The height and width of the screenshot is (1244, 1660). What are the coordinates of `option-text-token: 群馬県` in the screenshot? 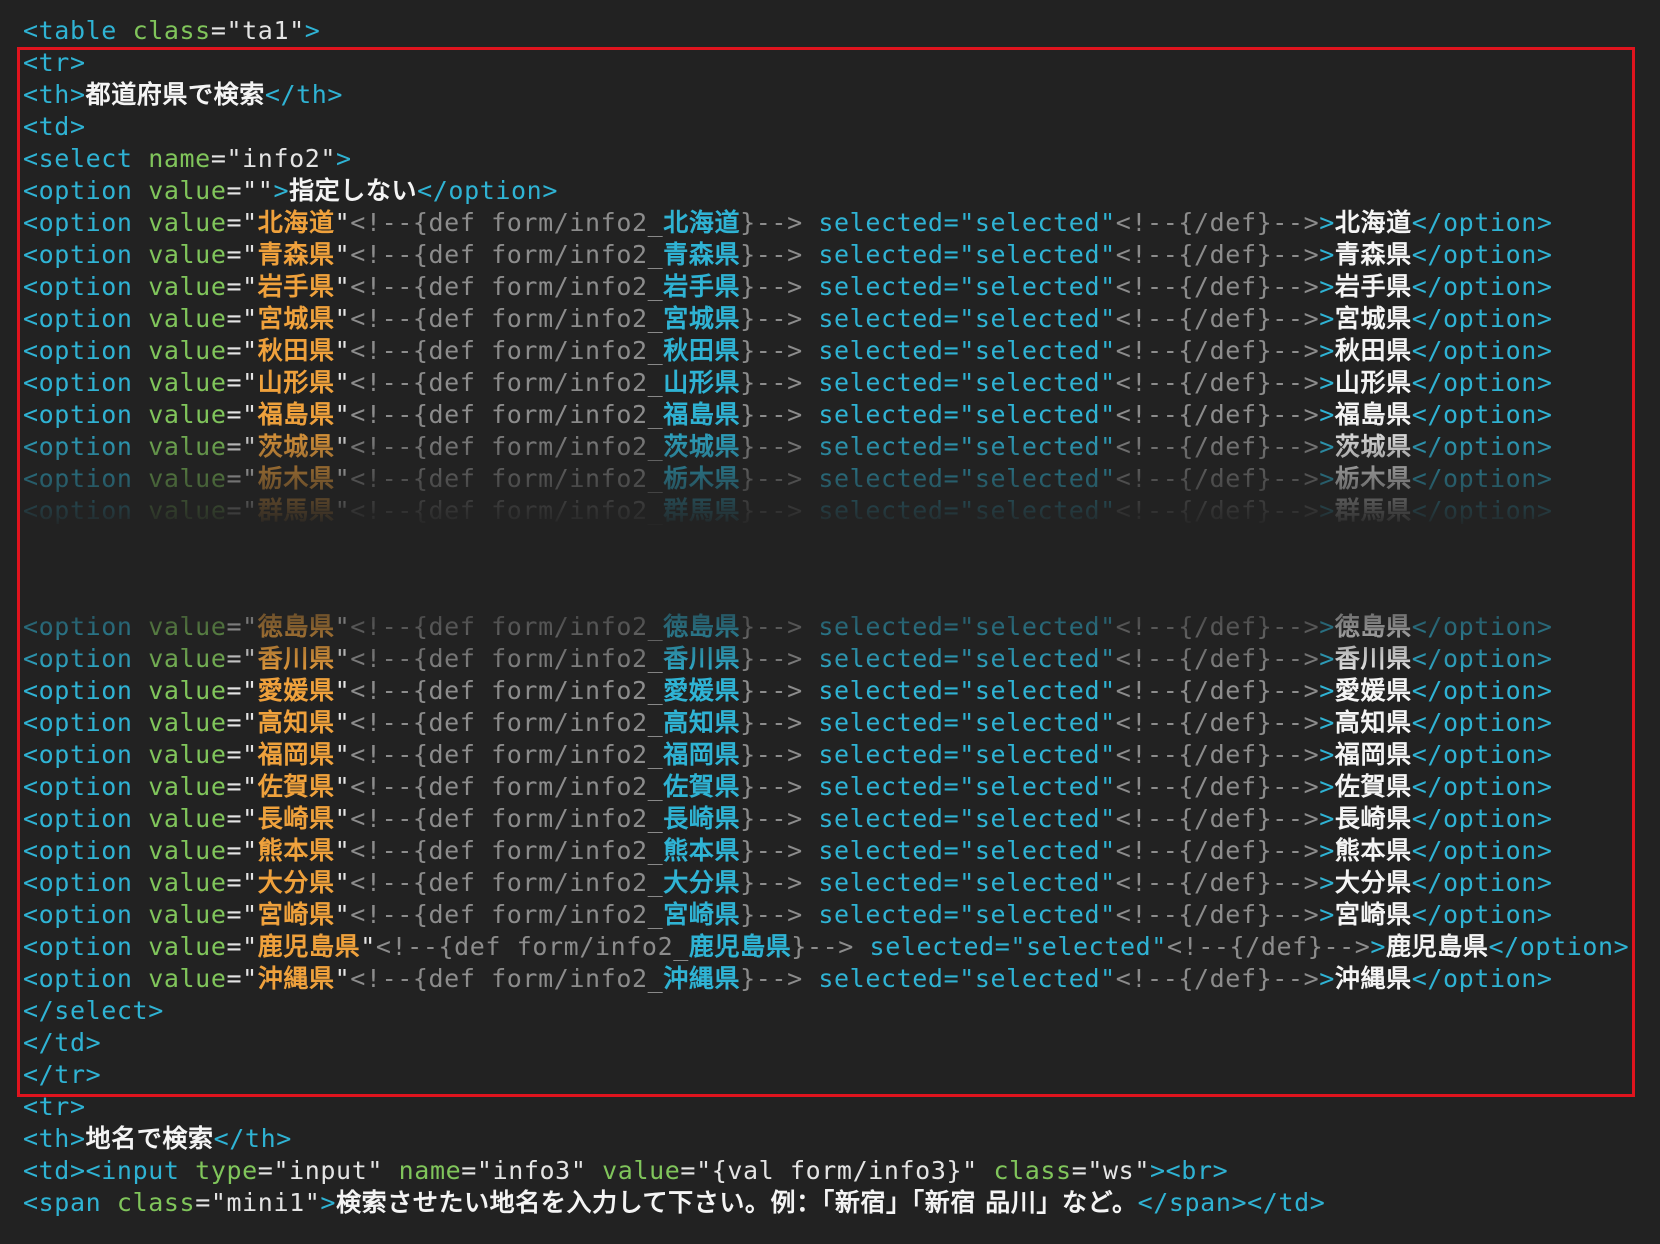 It's located at (1373, 510).